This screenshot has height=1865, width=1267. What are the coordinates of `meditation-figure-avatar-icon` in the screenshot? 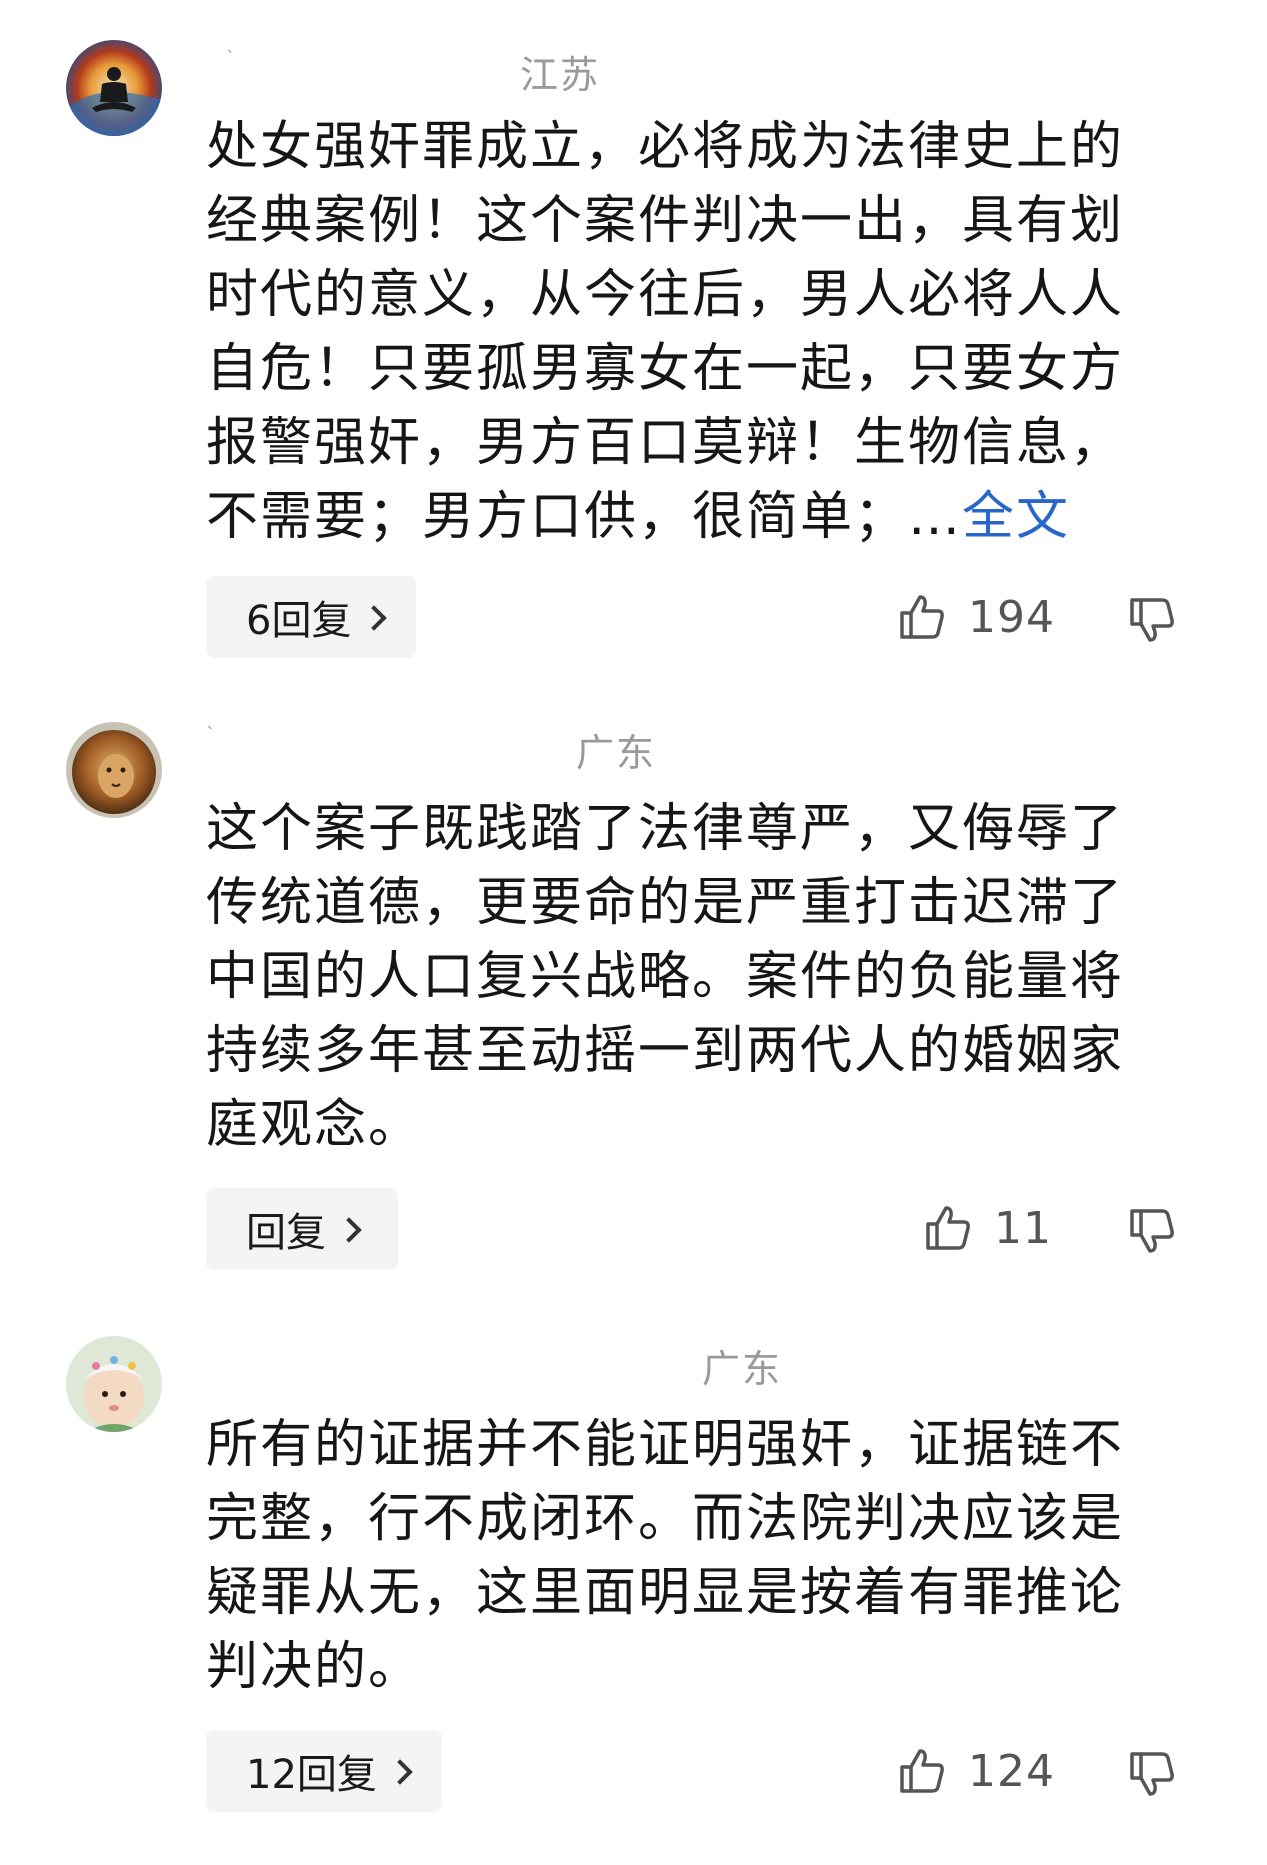 It's located at (114, 88).